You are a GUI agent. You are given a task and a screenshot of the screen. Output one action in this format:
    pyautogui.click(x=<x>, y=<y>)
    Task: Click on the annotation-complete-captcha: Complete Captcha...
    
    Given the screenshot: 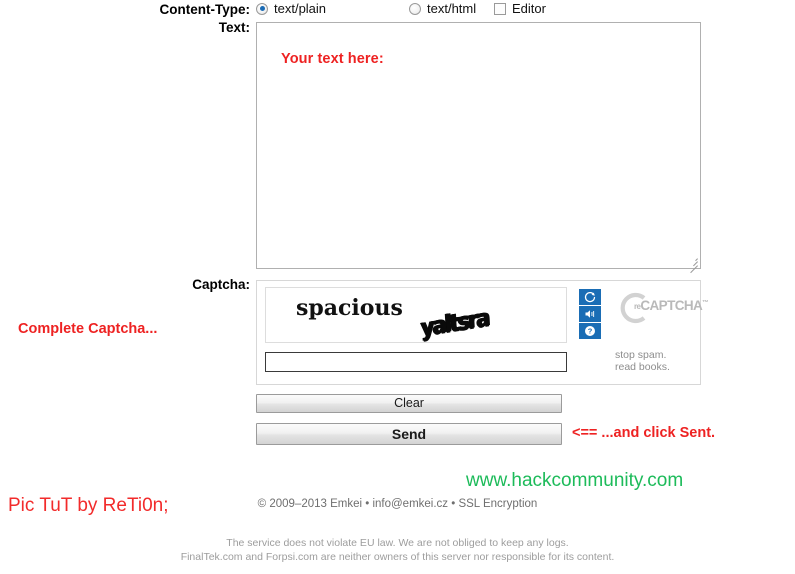 What is the action you would take?
    pyautogui.click(x=88, y=329)
    